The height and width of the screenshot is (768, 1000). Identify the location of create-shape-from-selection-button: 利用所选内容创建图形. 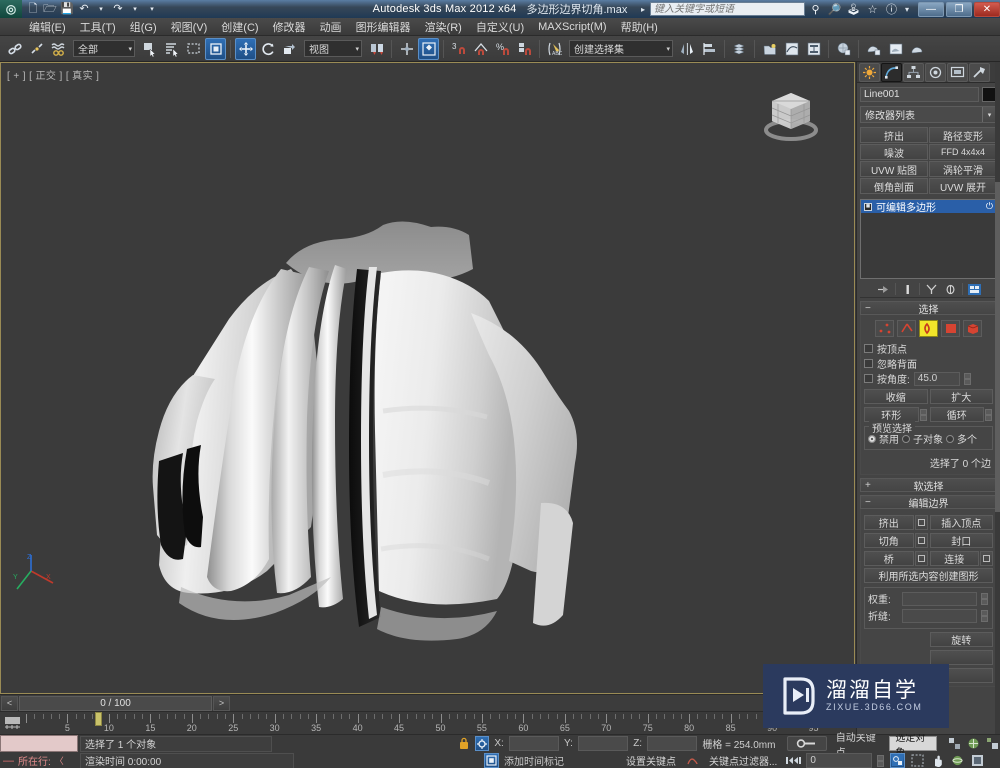
(928, 575).